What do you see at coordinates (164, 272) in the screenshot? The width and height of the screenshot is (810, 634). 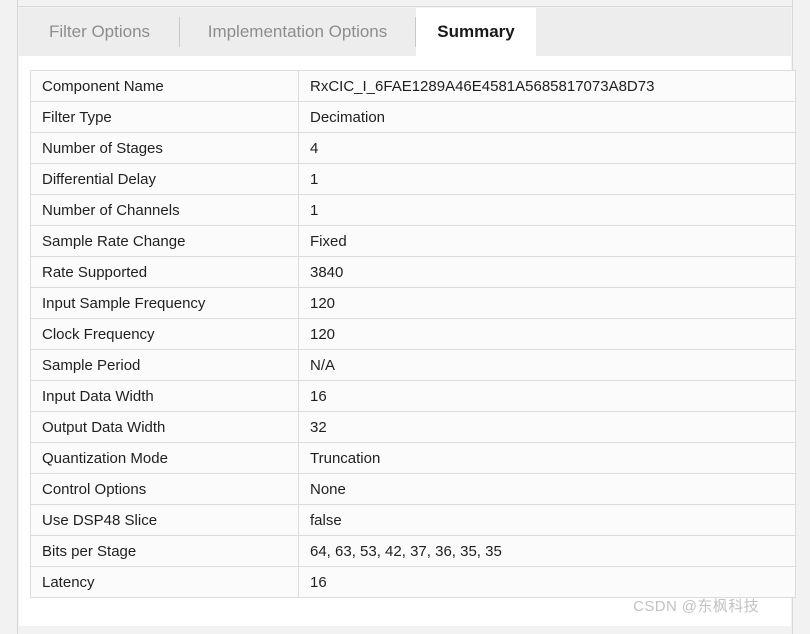 I see `row-label: Rate Supported` at bounding box center [164, 272].